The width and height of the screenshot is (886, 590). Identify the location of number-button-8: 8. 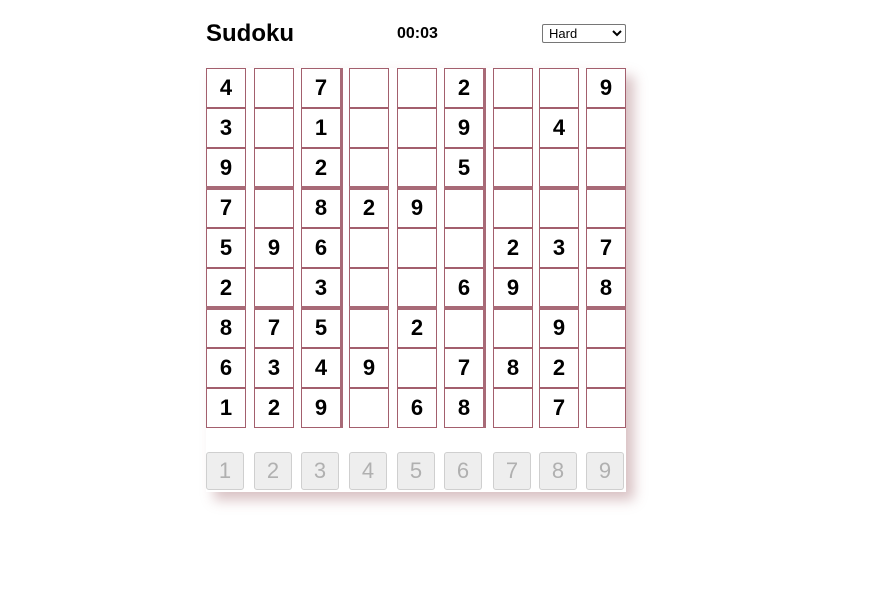
(558, 471).